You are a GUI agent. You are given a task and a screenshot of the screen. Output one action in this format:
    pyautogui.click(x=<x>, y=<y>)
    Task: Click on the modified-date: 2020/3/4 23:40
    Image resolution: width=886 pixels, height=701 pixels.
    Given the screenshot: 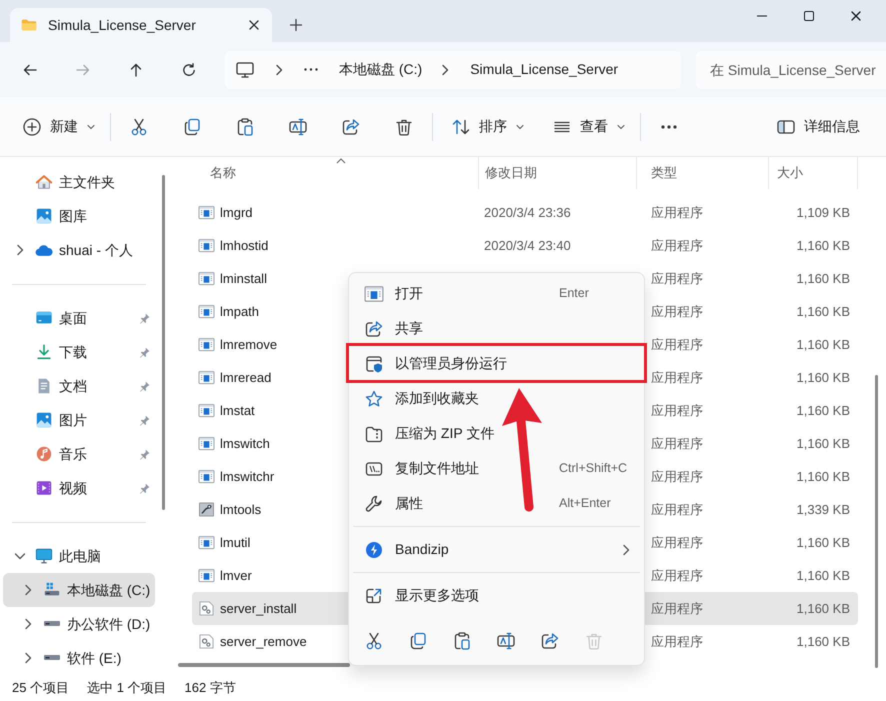 What is the action you would take?
    pyautogui.click(x=527, y=245)
    